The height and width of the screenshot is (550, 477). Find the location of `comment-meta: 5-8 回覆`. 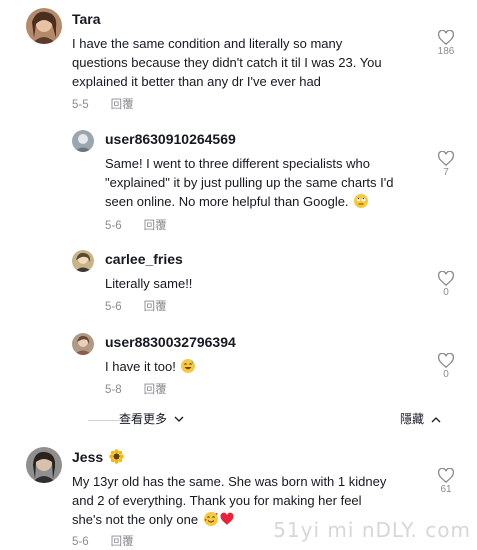

comment-meta: 5-8 回覆 is located at coordinates (136, 389).